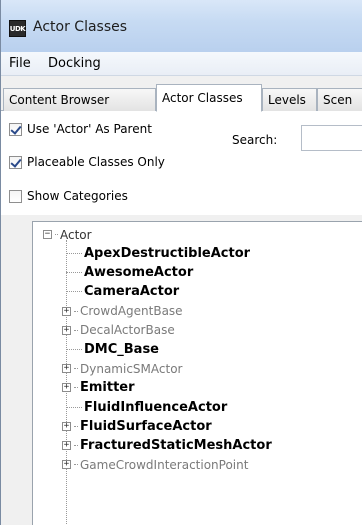 This screenshot has height=525, width=362. I want to click on tree-node: + CrowdAgentBase, so click(122, 311).